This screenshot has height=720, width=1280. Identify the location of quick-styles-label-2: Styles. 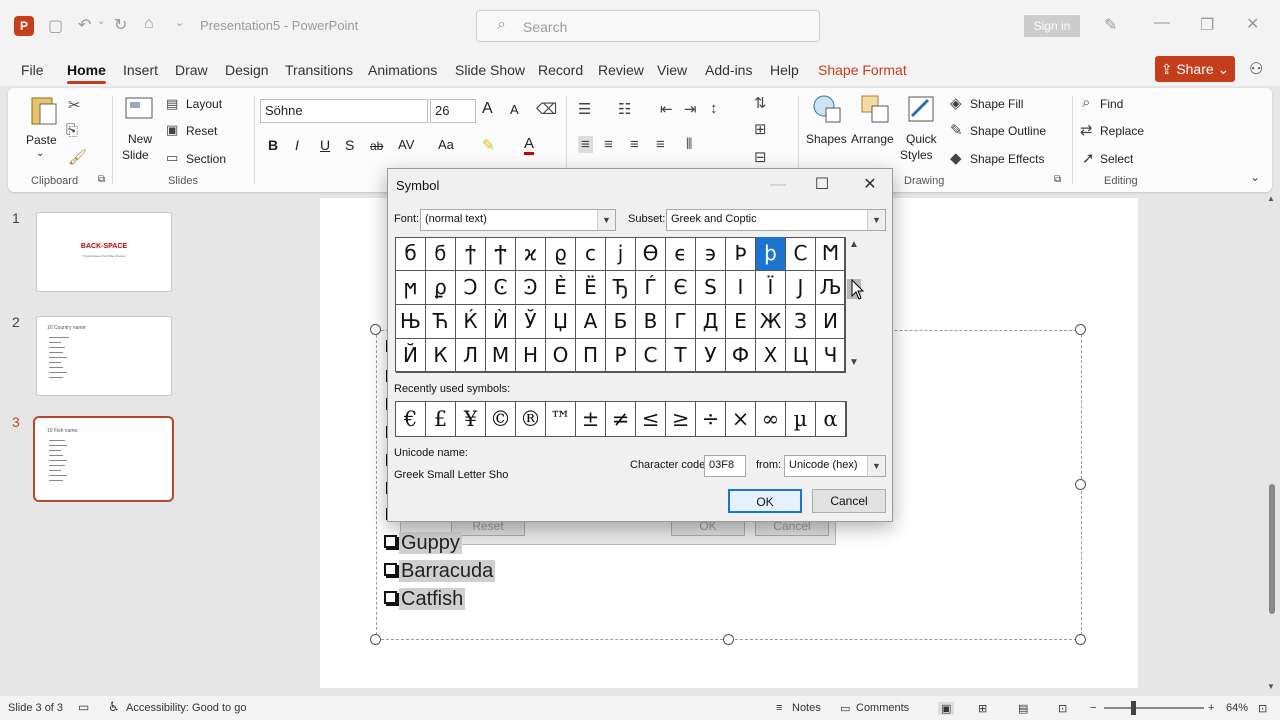
(916, 155).